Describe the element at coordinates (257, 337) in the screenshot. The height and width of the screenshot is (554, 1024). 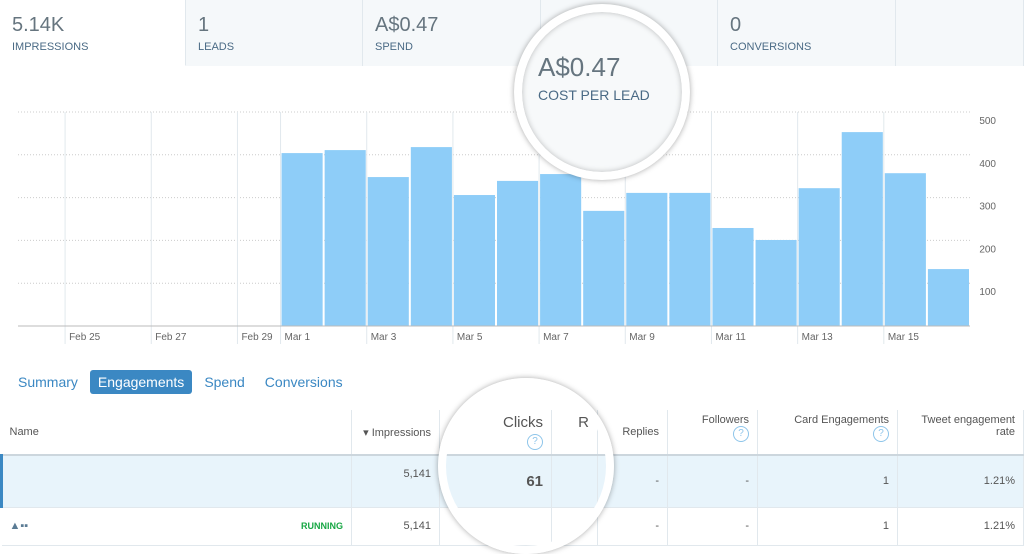
I see `x-tick-label: Feb 29` at that location.